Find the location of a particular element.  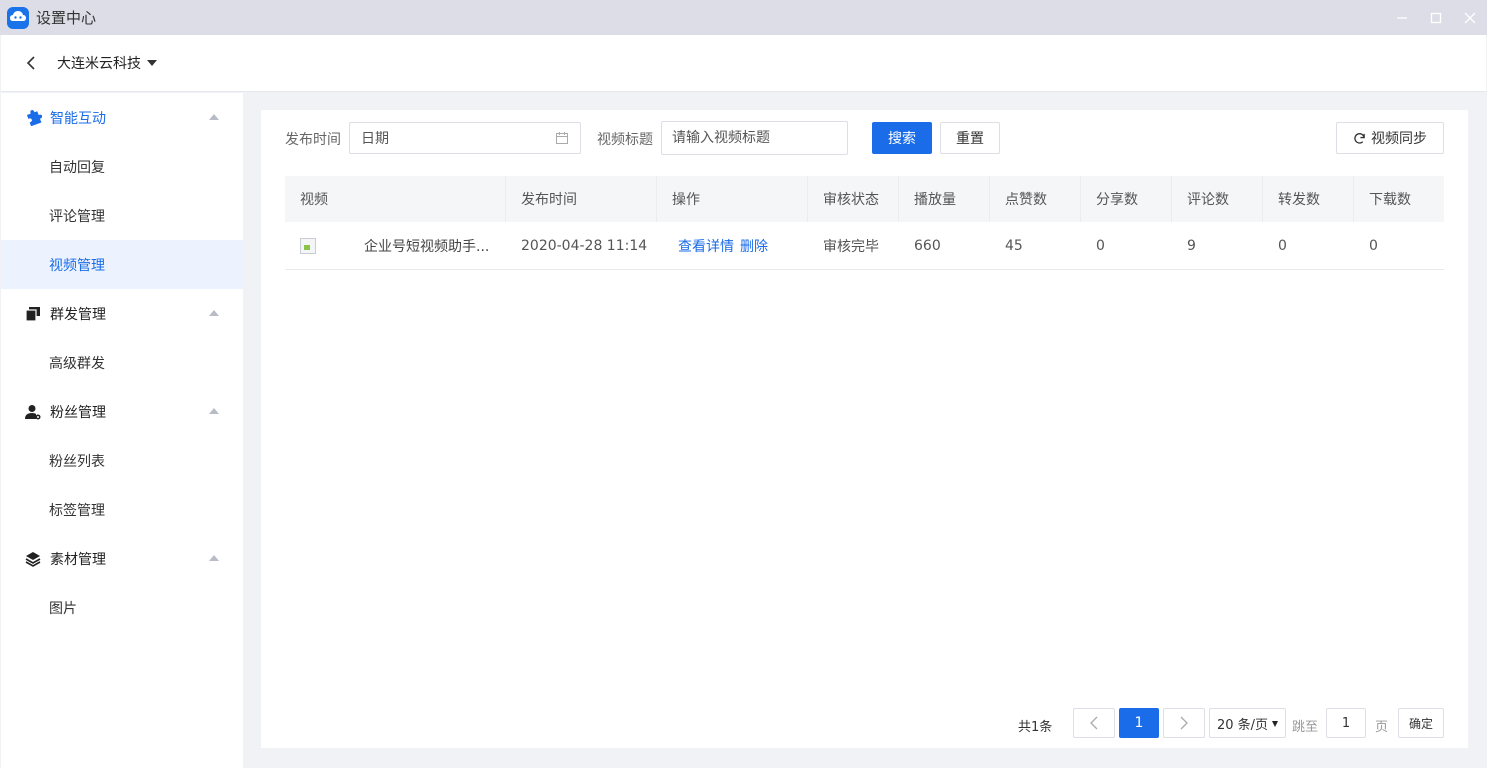

sidebar-item-videos: 视频管理 is located at coordinates (122, 264).